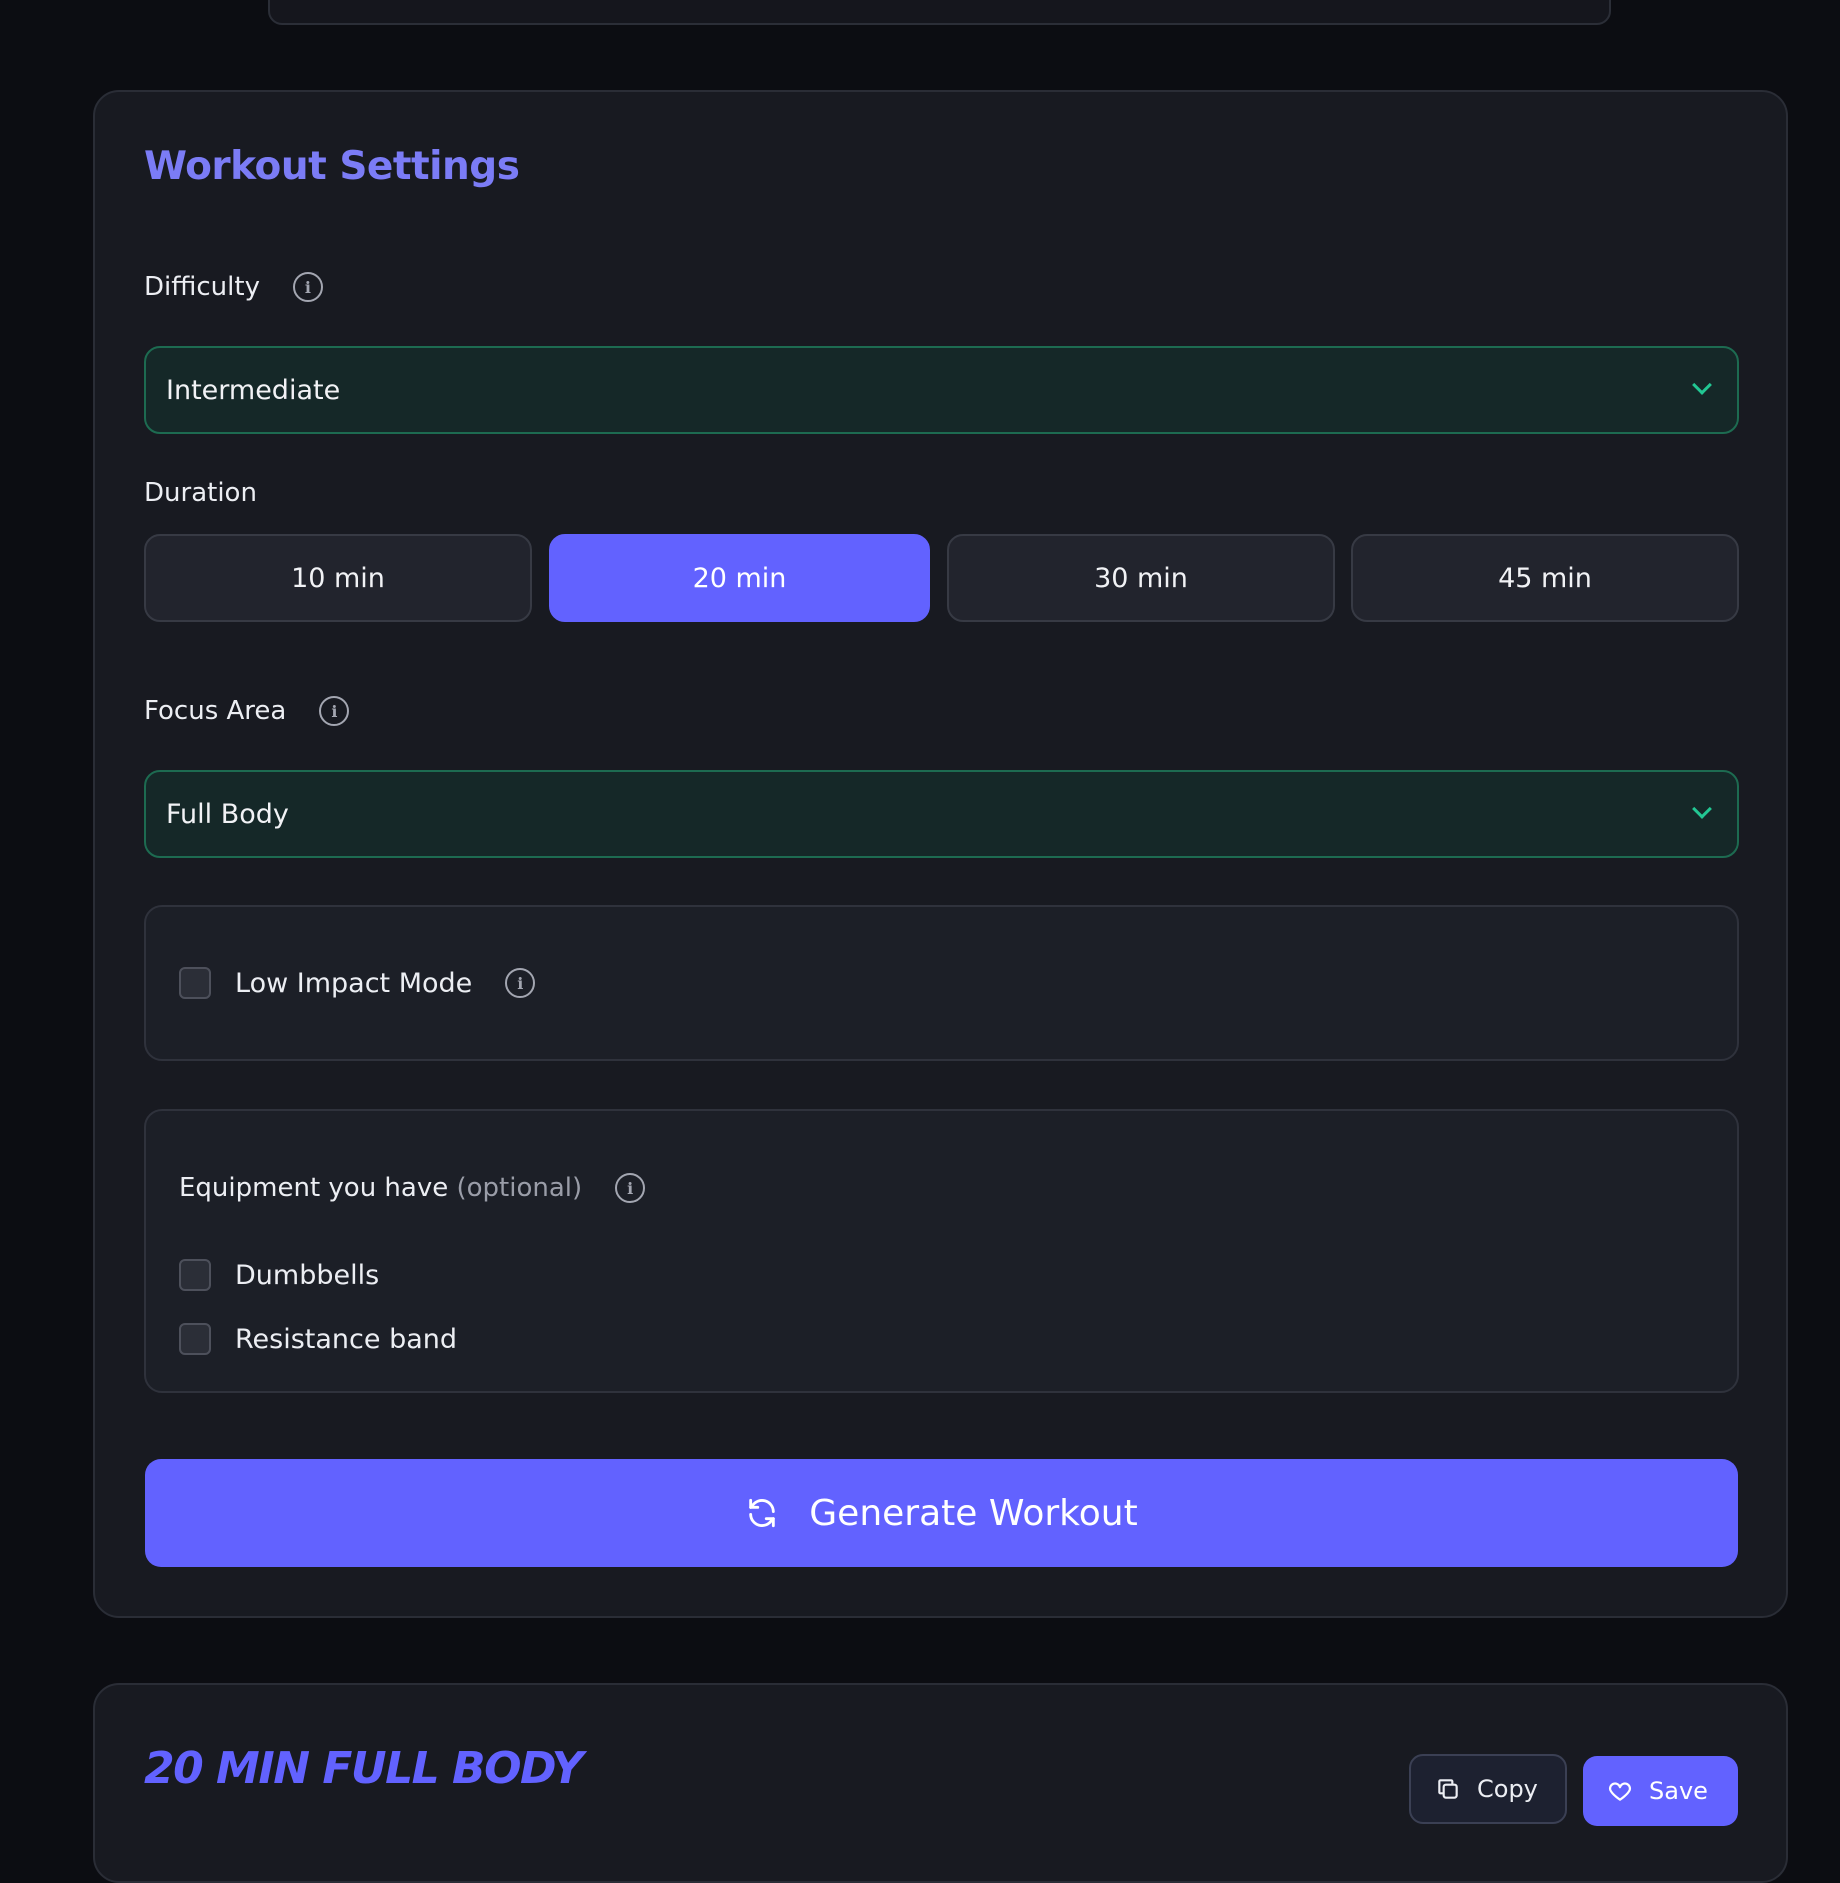 This screenshot has height=1883, width=1840. I want to click on heart-icon, so click(1620, 1791).